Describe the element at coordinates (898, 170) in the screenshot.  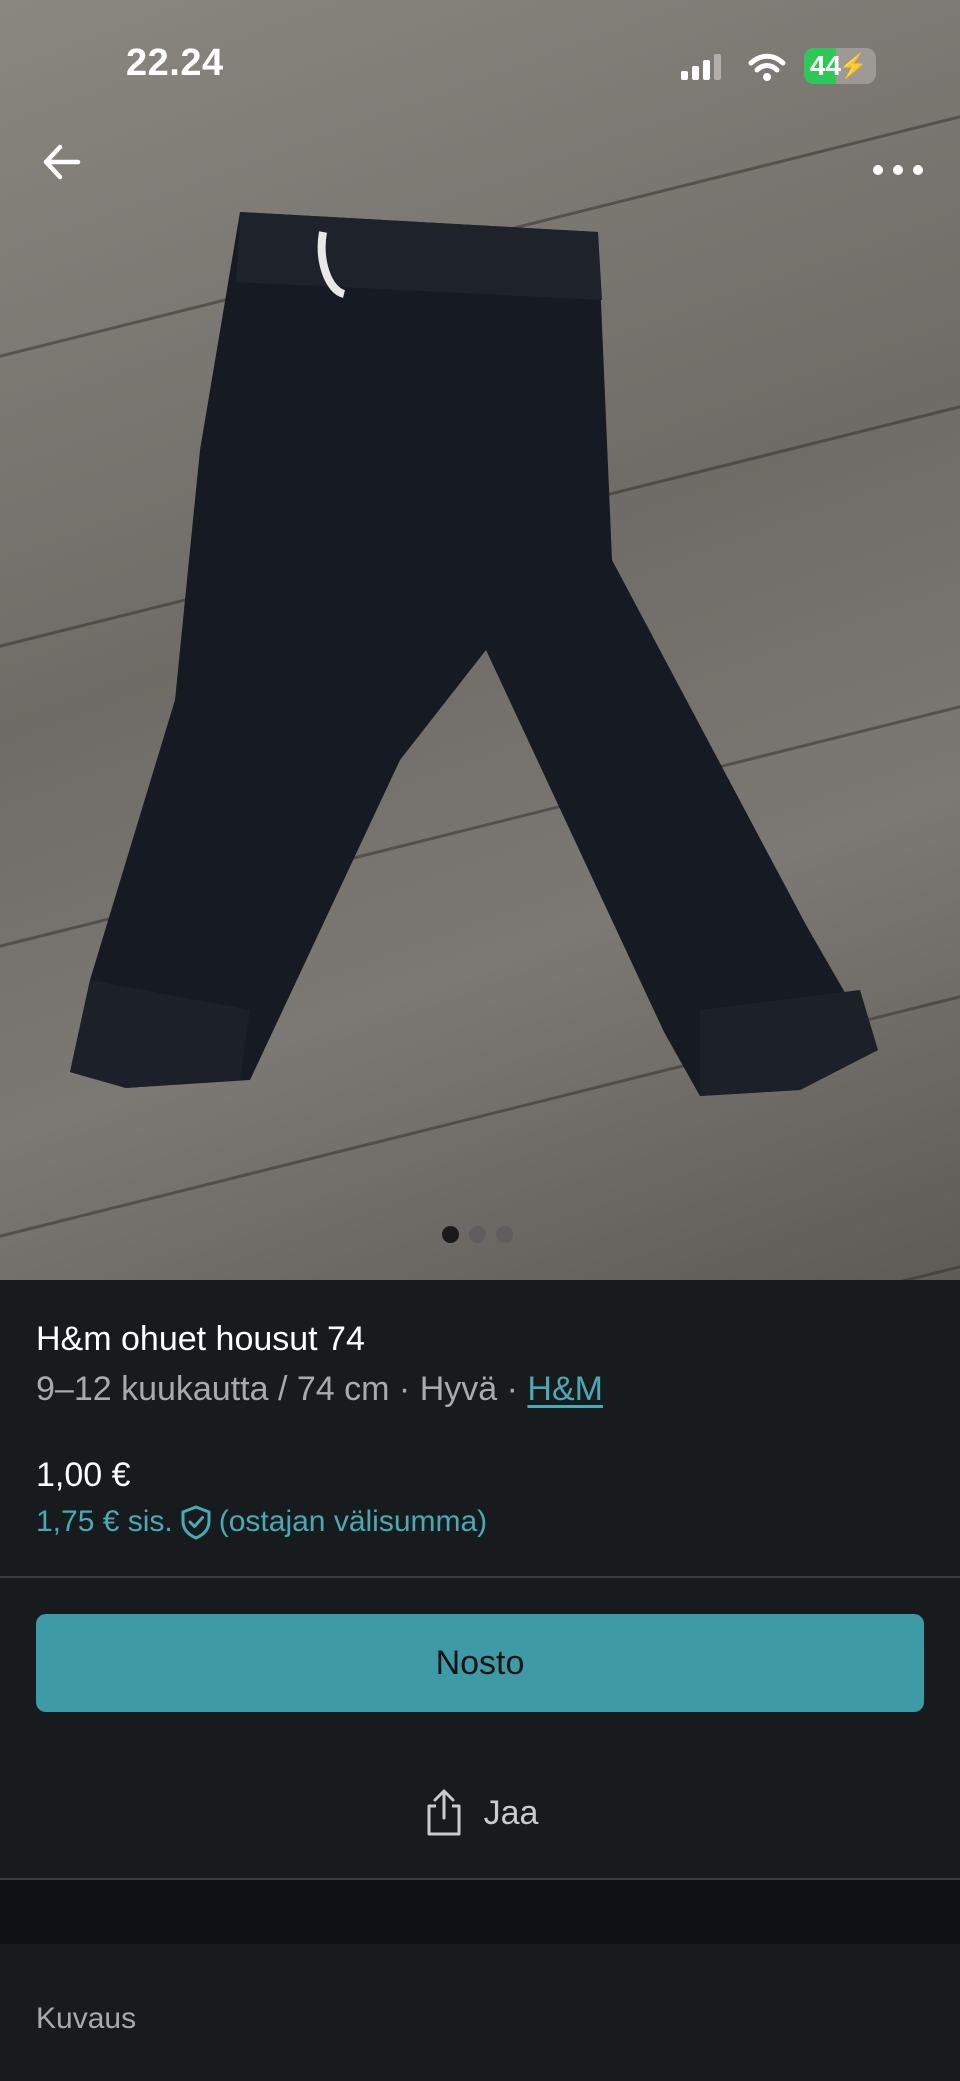
I see `more-icon` at that location.